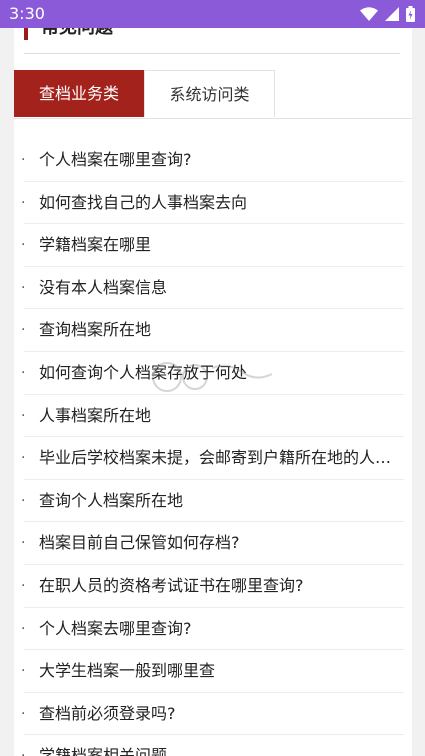 The width and height of the screenshot is (425, 756). I want to click on faq-item: · 查档前必须登录吗?, so click(213, 714).